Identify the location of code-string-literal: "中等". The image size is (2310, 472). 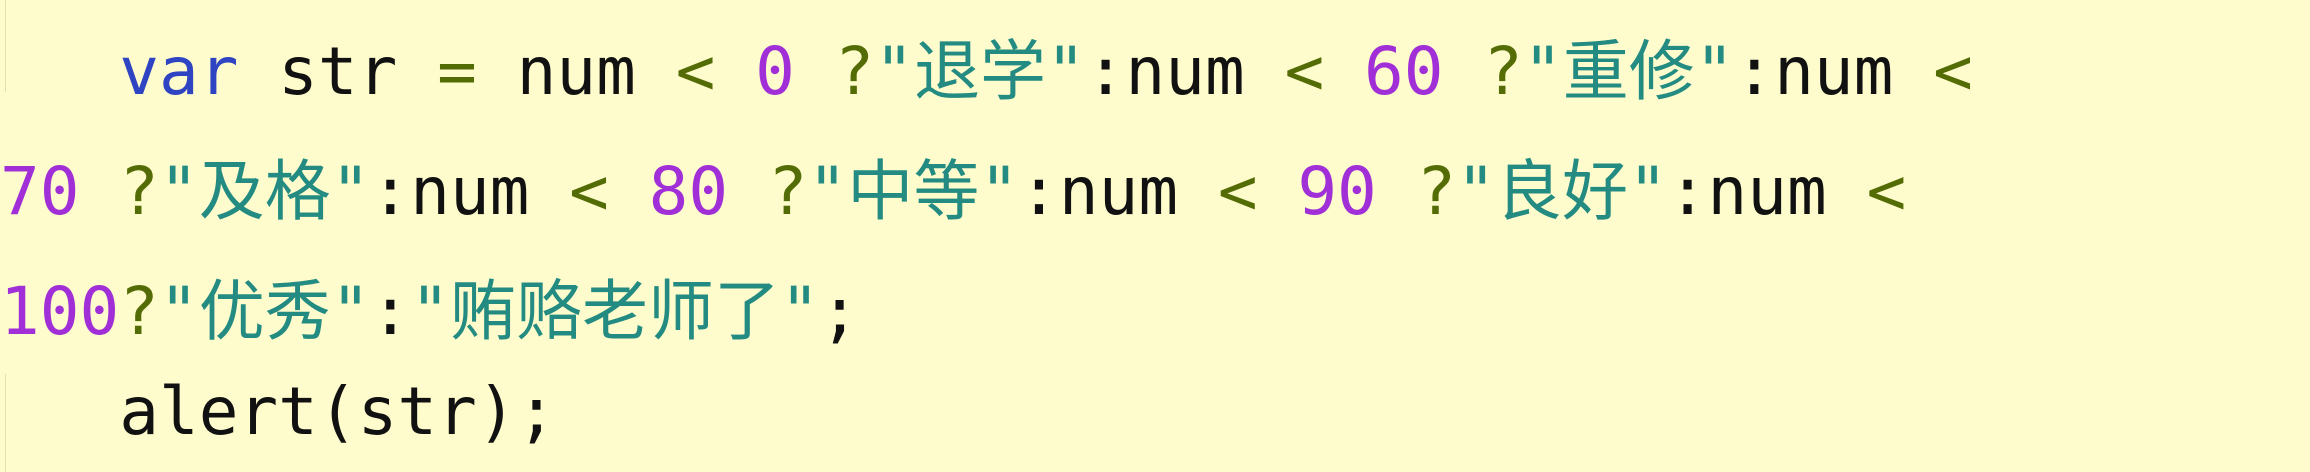
(913, 191).